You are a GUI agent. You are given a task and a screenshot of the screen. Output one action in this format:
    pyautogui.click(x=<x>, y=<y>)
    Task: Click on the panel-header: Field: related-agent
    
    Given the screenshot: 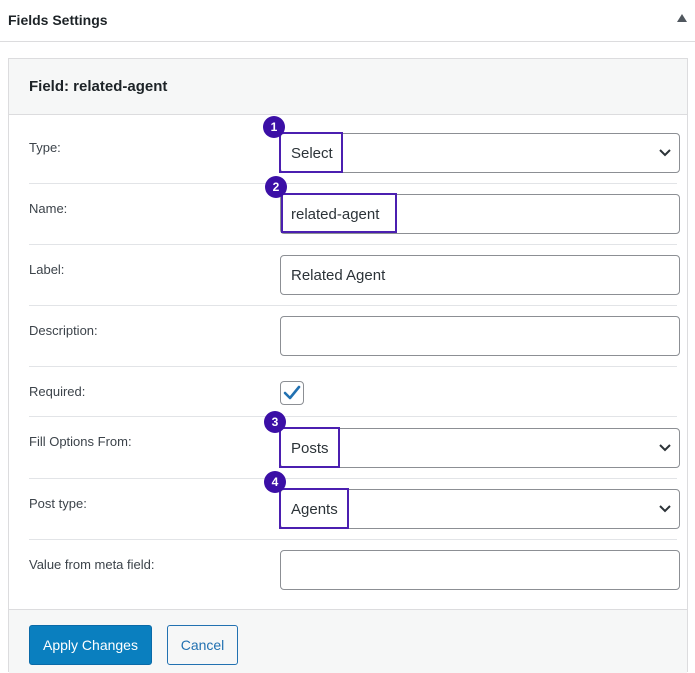 What is the action you would take?
    pyautogui.click(x=348, y=87)
    